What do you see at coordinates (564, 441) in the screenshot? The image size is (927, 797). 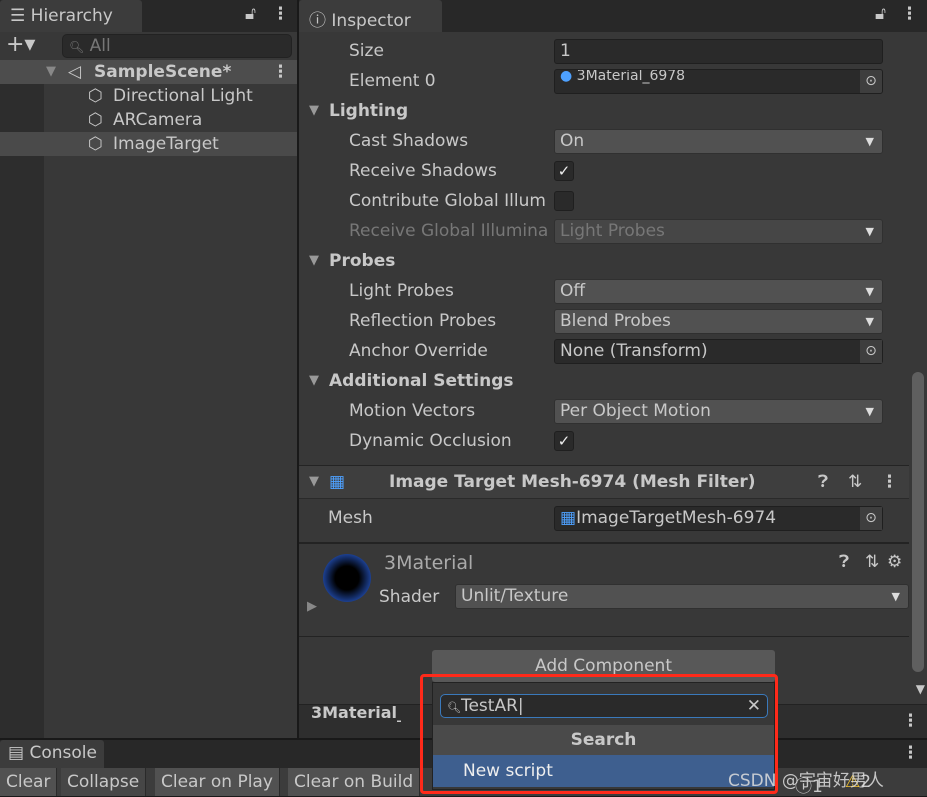 I see `dynamic-occlusion-checkbox: ✓` at bounding box center [564, 441].